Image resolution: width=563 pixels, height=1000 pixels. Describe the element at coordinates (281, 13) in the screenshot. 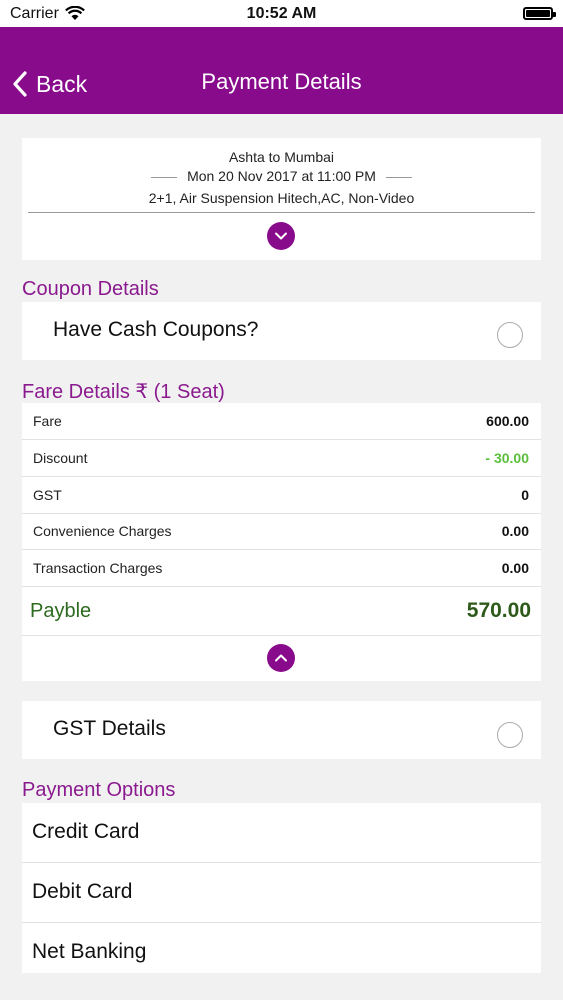

I see `status-bar: Carrier 10:52 AM` at that location.